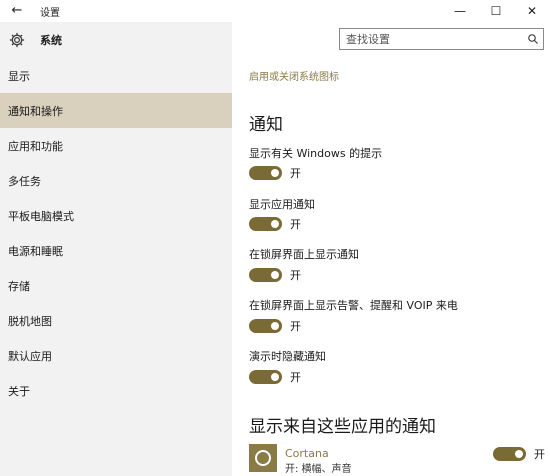 This screenshot has height=476, width=550. Describe the element at coordinates (116, 75) in the screenshot. I see `sidebar-item-display: 显示` at that location.